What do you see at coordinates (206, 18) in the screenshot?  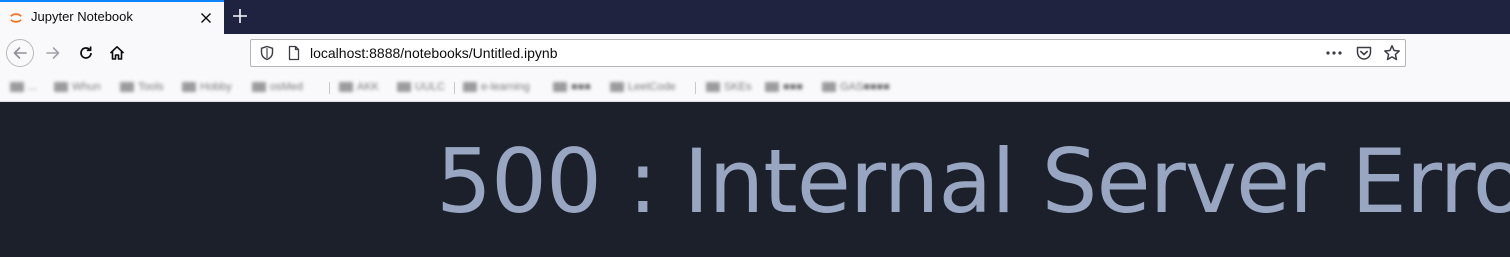 I see `close-icon` at bounding box center [206, 18].